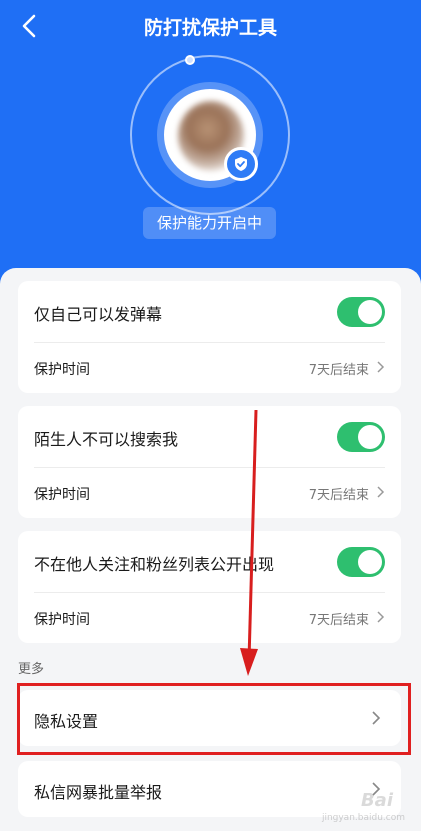  Describe the element at coordinates (210, 135) in the screenshot. I see `protection-indicator` at that location.